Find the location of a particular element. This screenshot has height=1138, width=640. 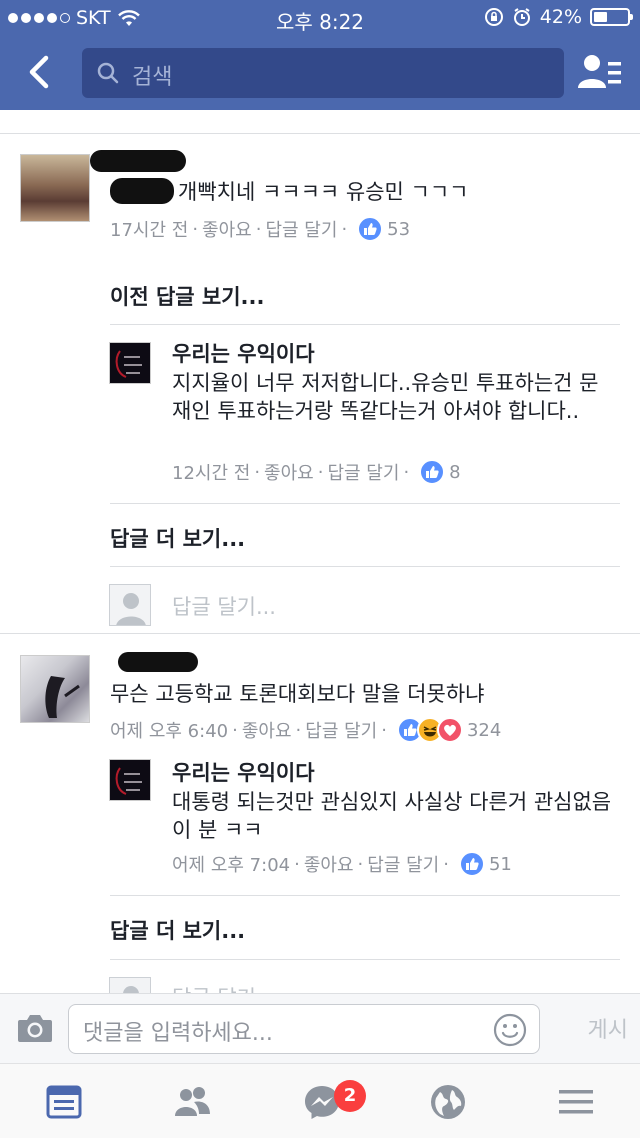

camera-icon is located at coordinates (35, 1028).